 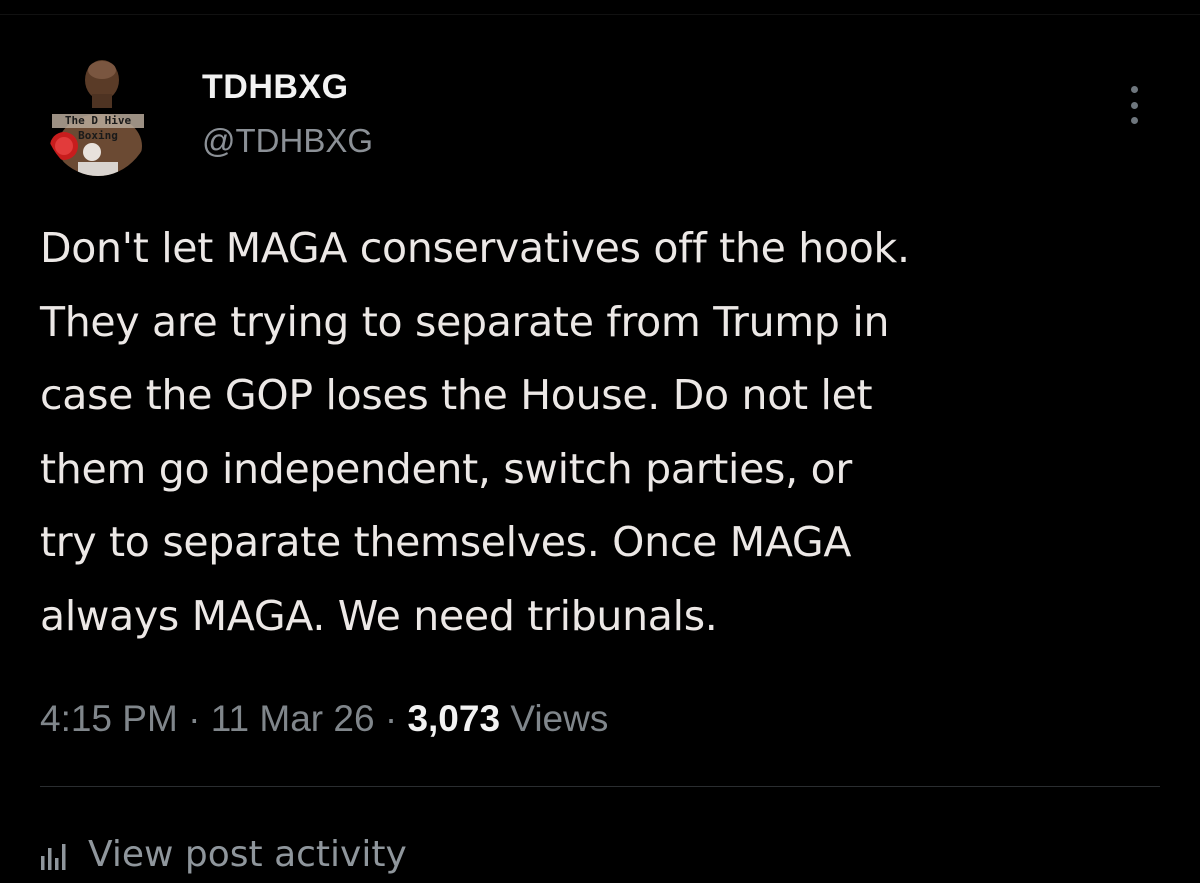 I want to click on divider, so click(x=600, y=786).